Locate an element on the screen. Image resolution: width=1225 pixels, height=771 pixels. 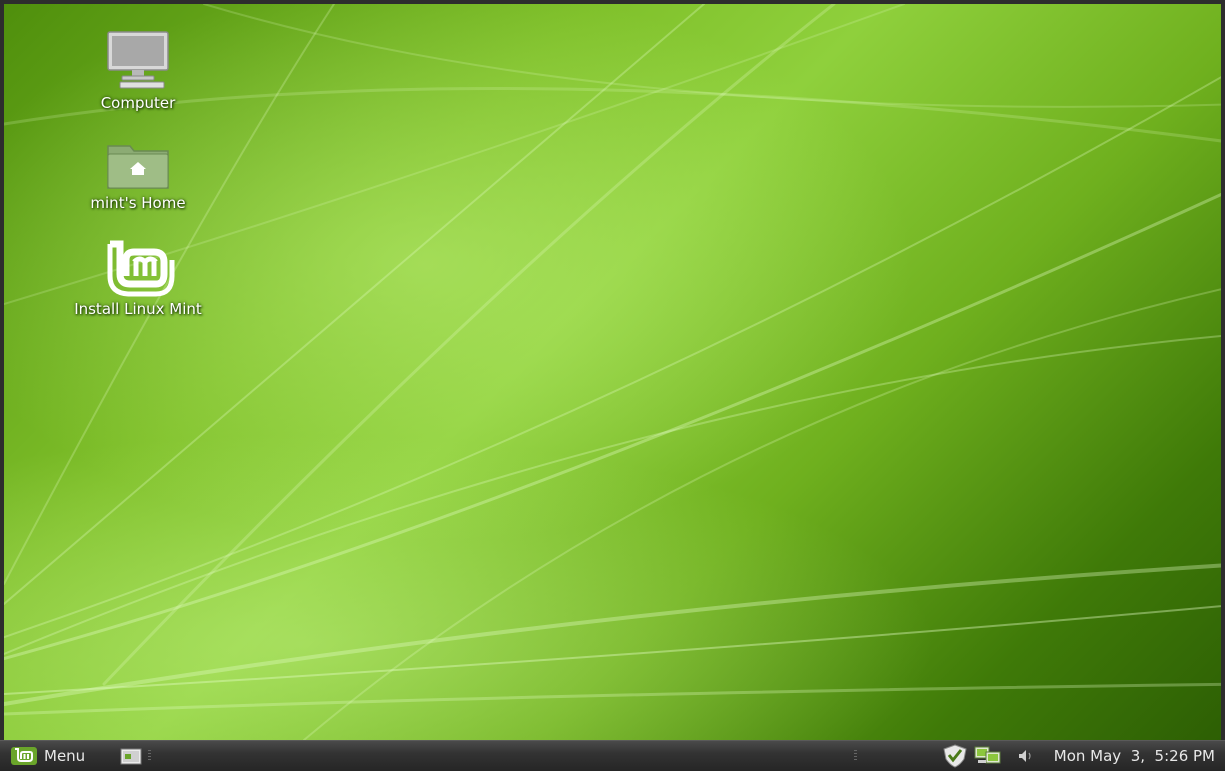
menu-button: Menu is located at coordinates (47, 756).